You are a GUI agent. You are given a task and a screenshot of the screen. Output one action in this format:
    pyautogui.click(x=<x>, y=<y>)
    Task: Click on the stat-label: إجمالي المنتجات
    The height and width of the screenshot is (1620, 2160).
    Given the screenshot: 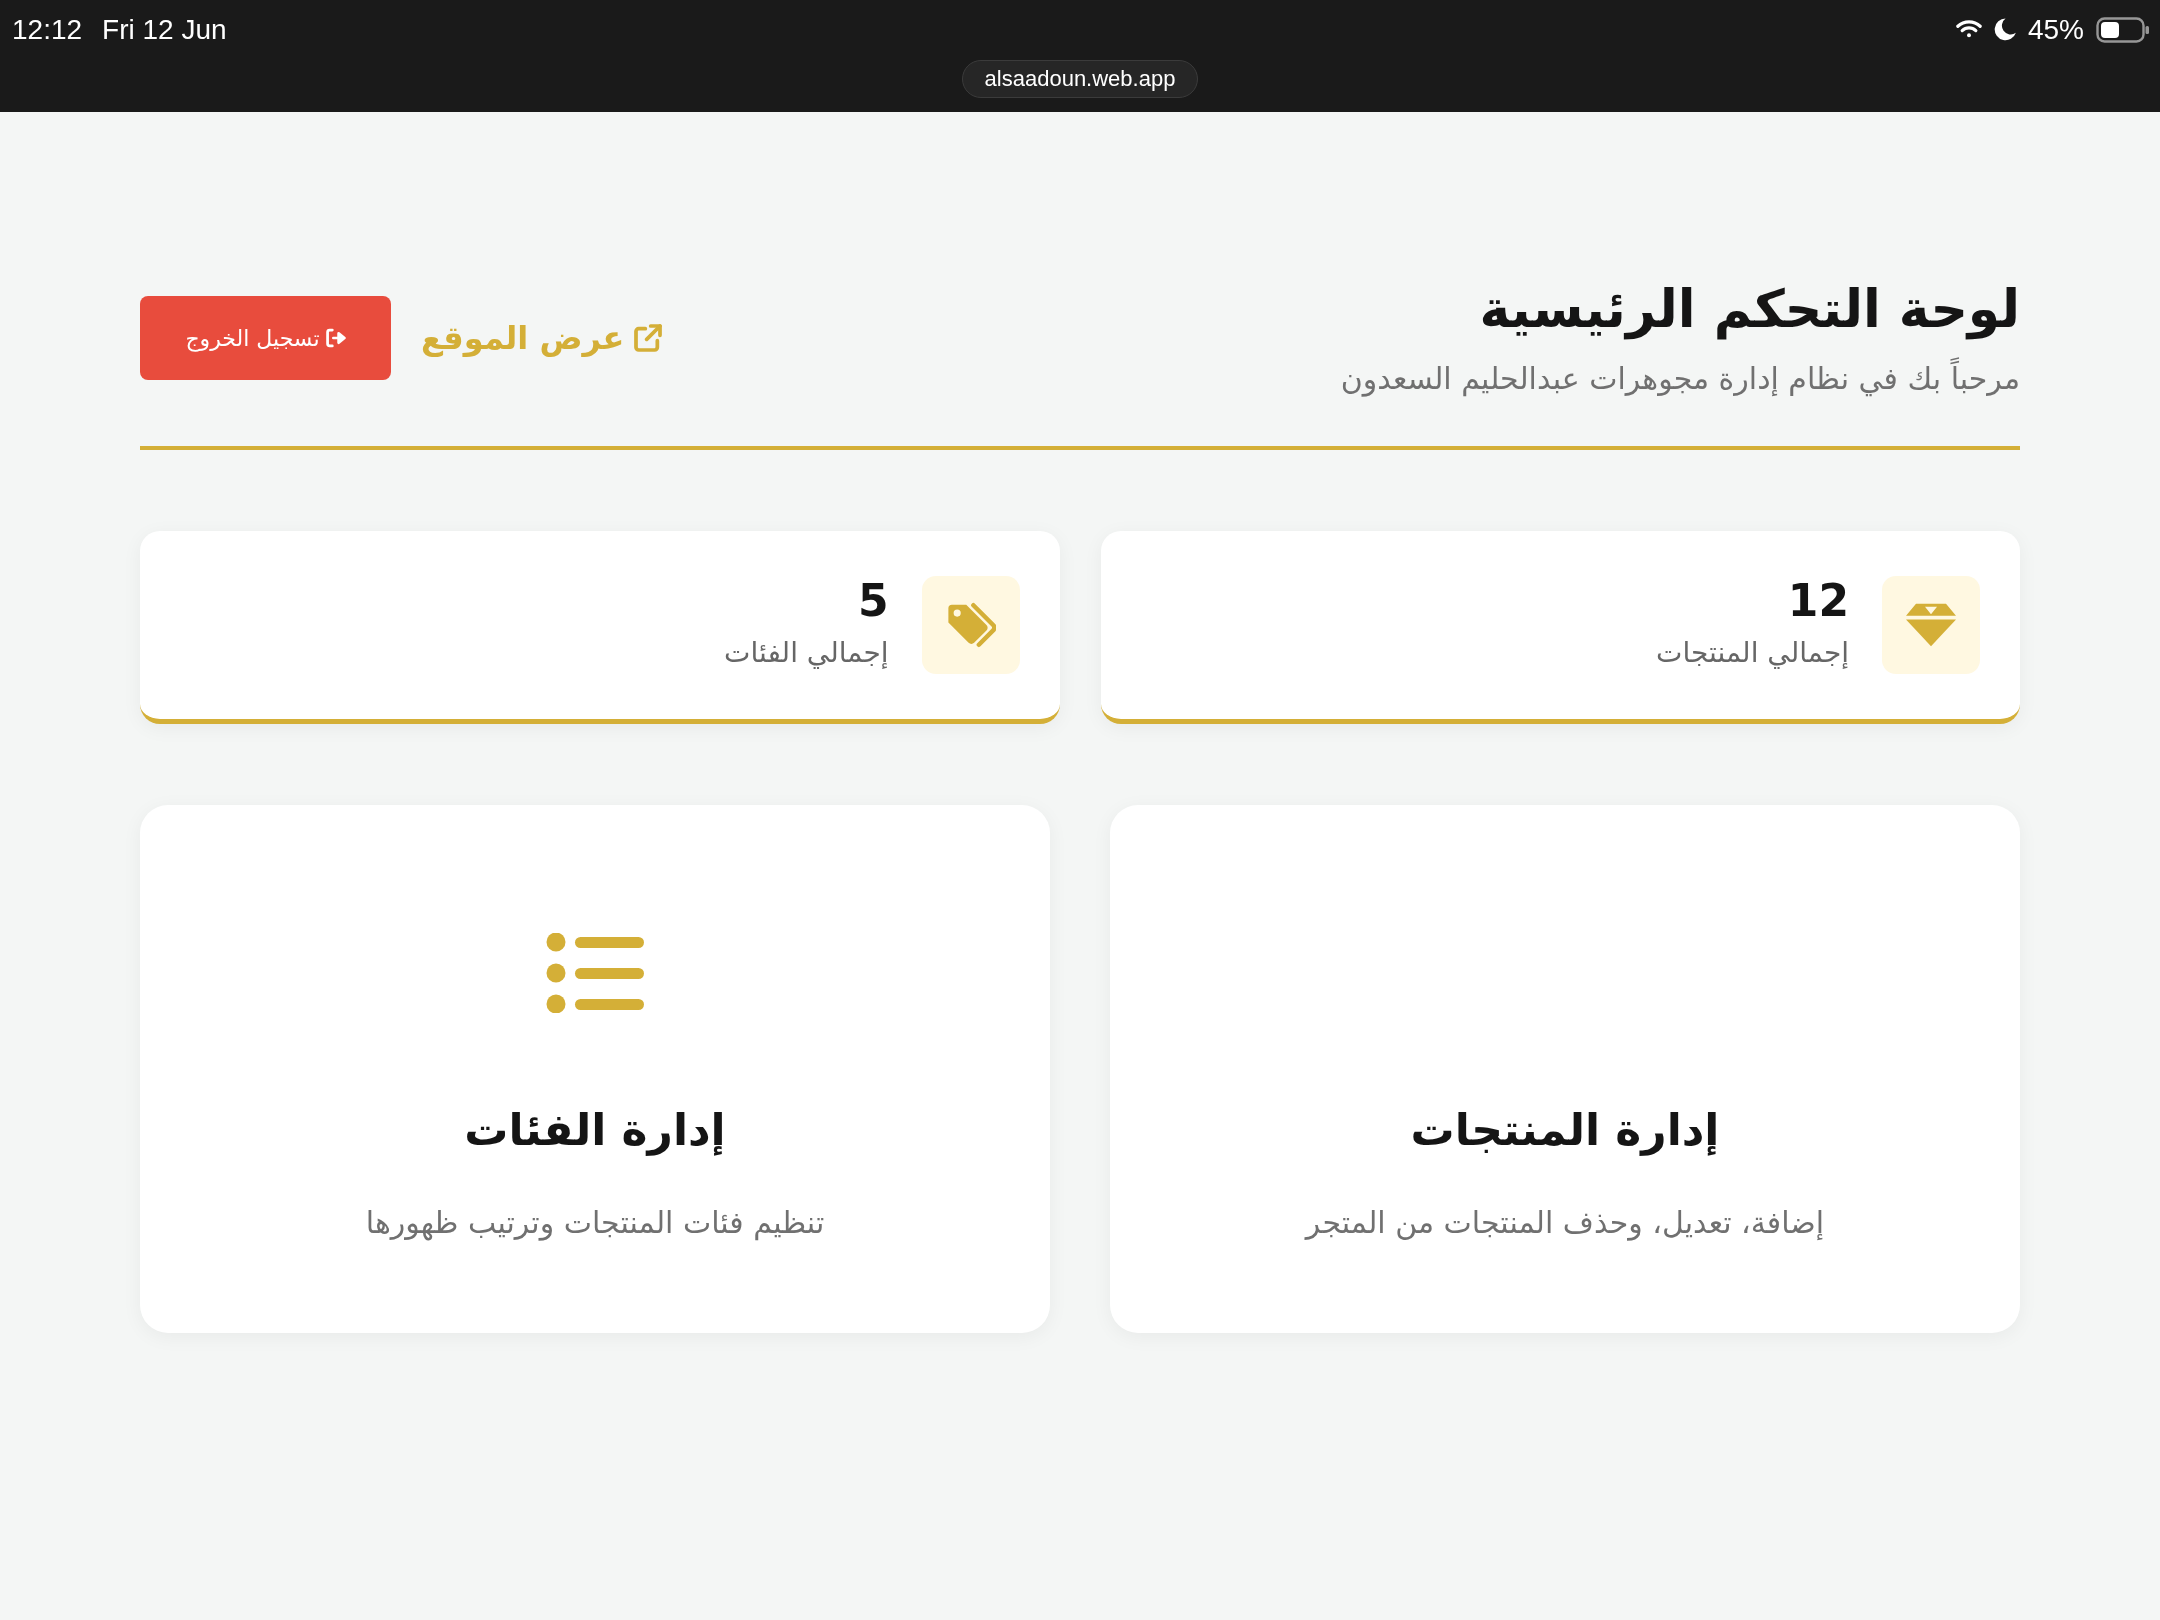 What is the action you would take?
    pyautogui.click(x=1752, y=653)
    